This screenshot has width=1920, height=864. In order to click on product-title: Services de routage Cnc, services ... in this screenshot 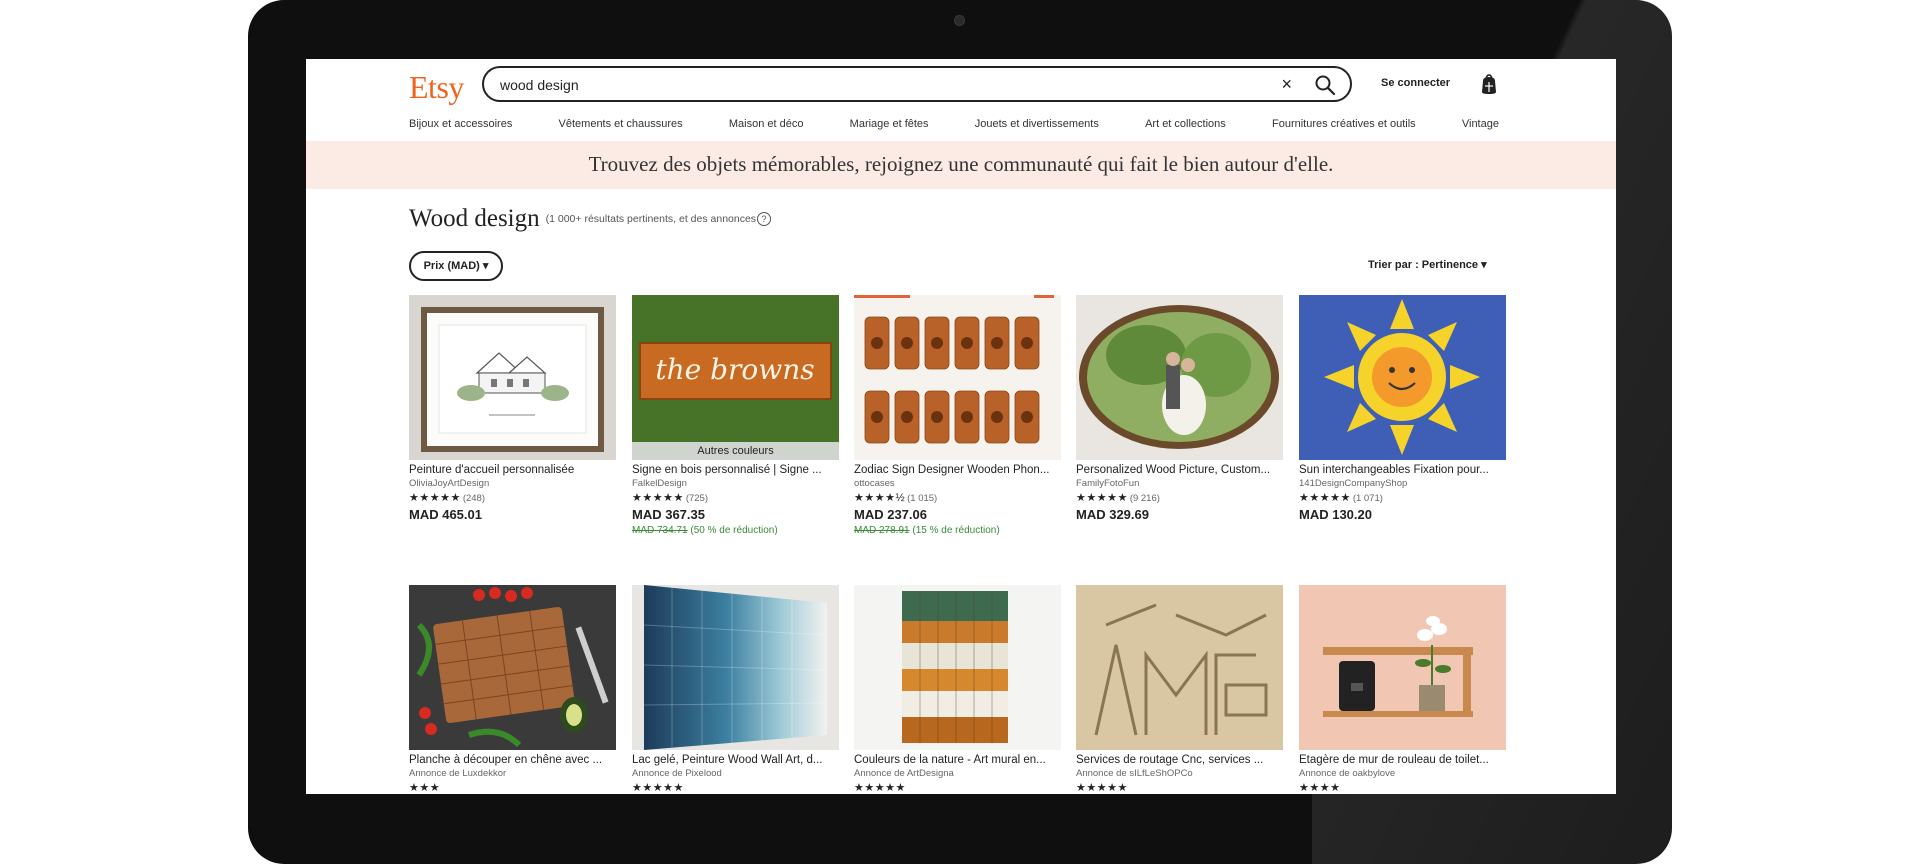, I will do `click(1179, 760)`.